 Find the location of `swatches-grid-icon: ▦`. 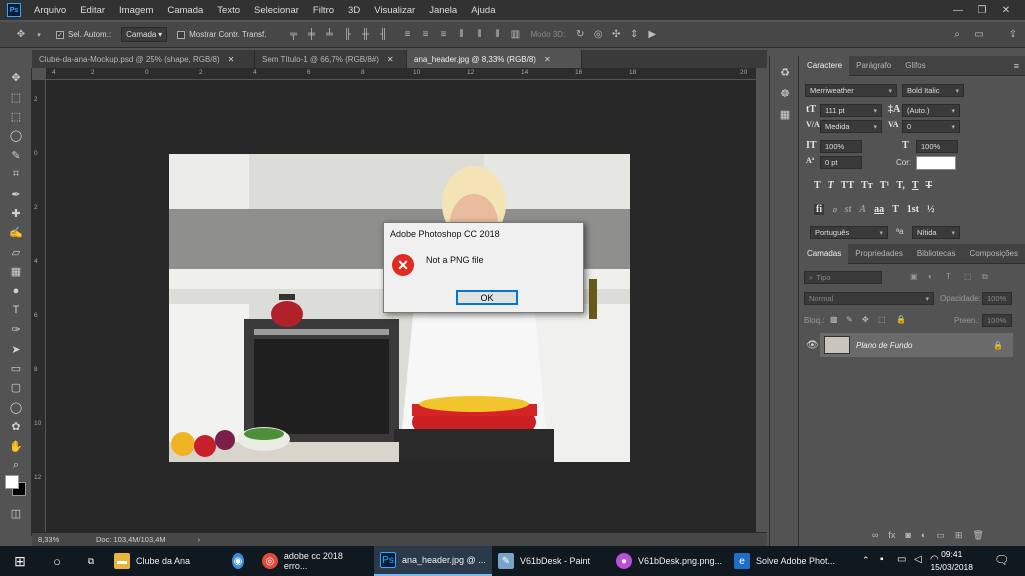

swatches-grid-icon: ▦ is located at coordinates (785, 114).